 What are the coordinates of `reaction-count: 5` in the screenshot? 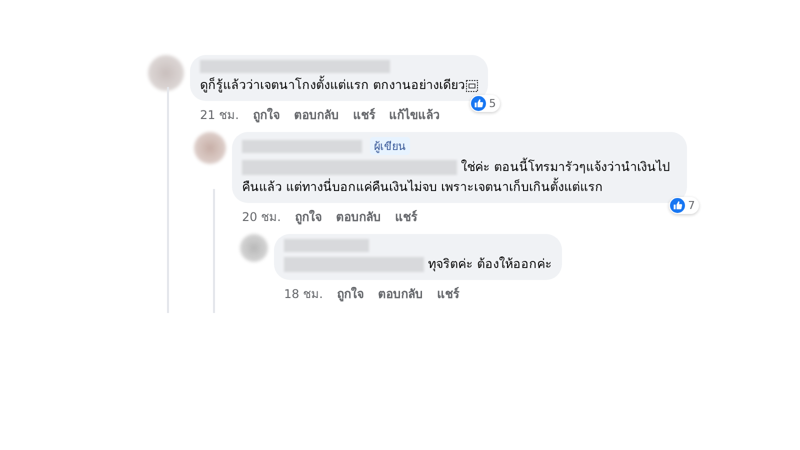 It's located at (485, 103).